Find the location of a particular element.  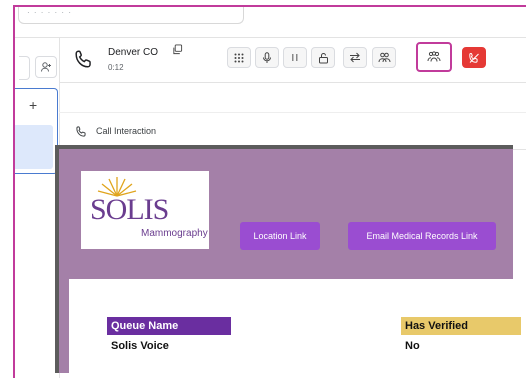

unlock-icon is located at coordinates (323, 58).